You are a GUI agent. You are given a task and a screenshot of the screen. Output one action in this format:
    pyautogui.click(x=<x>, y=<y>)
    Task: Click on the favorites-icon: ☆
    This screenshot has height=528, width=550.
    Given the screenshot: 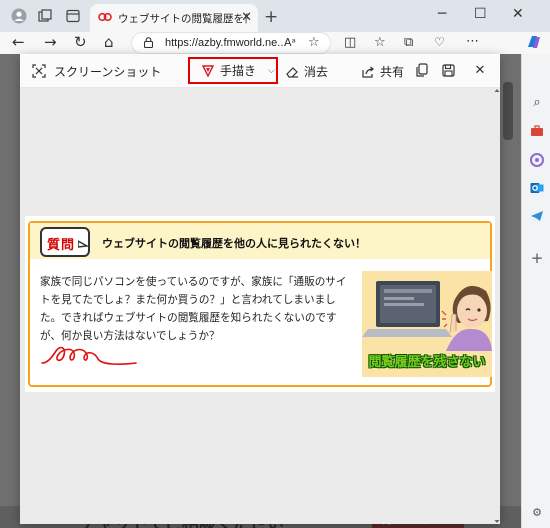 What is the action you would take?
    pyautogui.click(x=380, y=42)
    